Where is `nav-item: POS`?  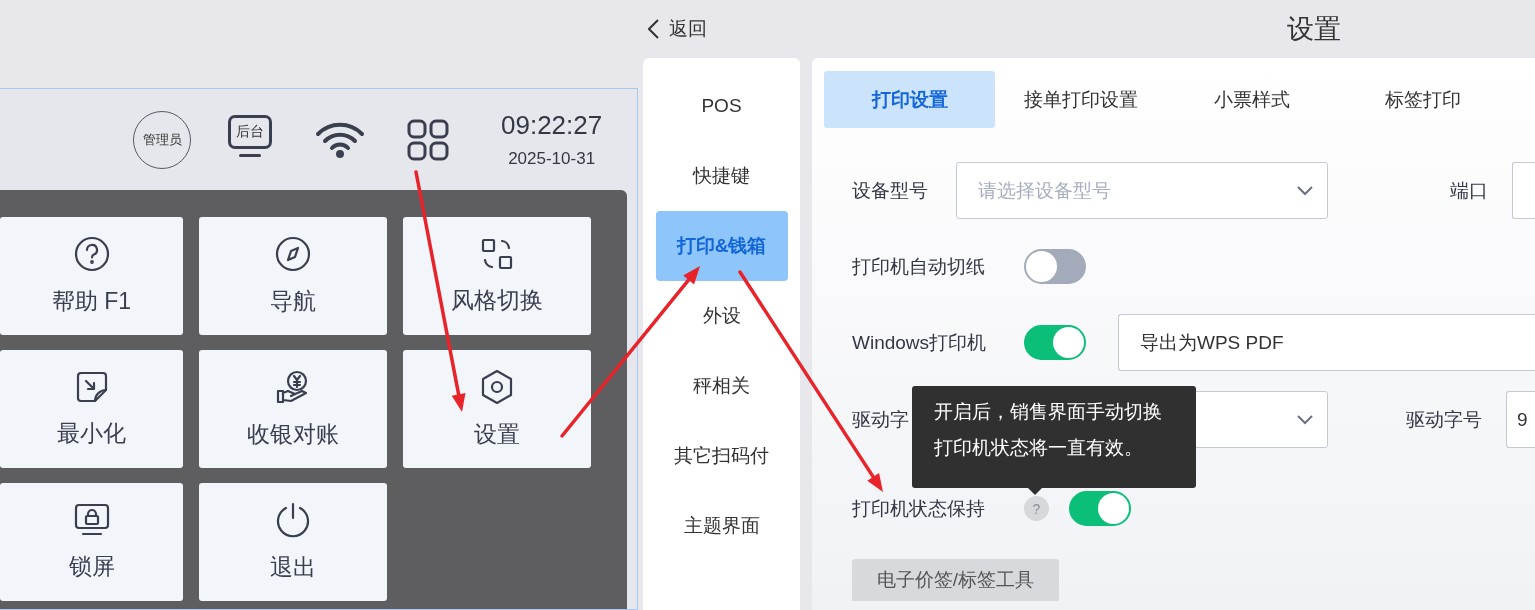
nav-item: POS is located at coordinates (721, 106).